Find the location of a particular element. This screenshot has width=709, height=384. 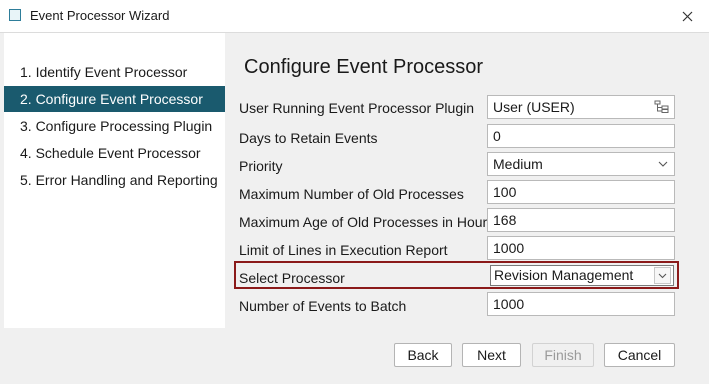

user-picker-button is located at coordinates (662, 107).